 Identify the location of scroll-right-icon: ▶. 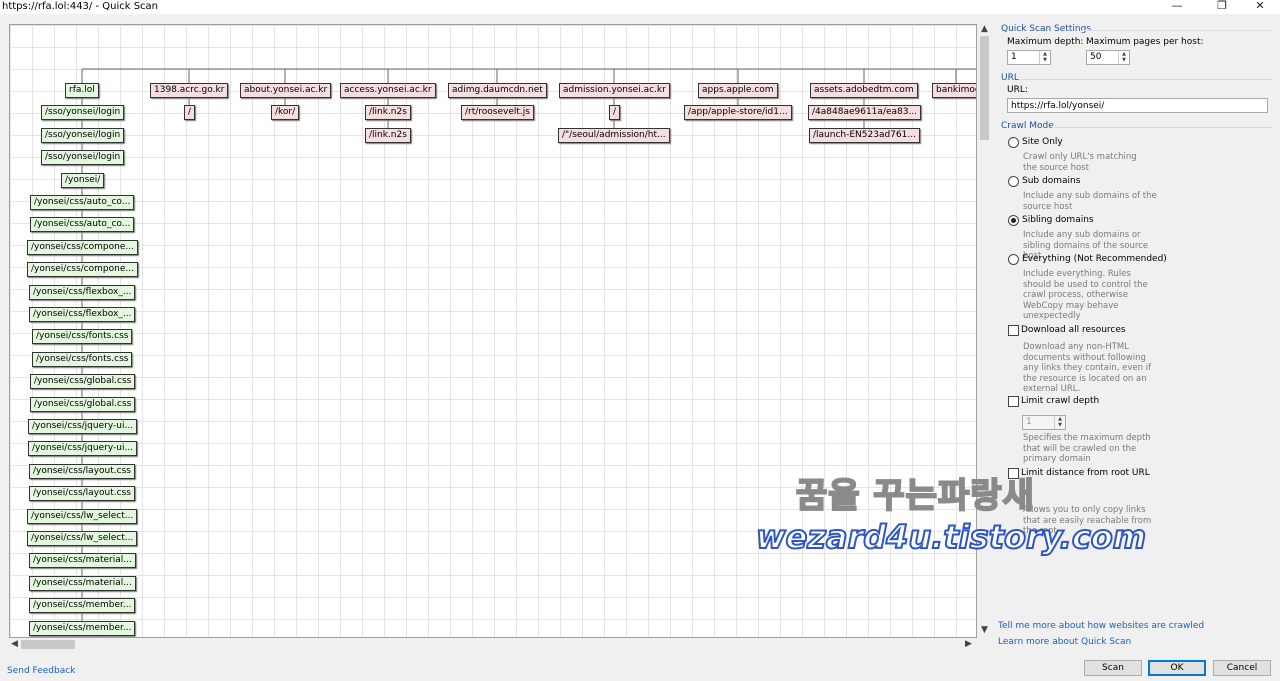
(968, 644).